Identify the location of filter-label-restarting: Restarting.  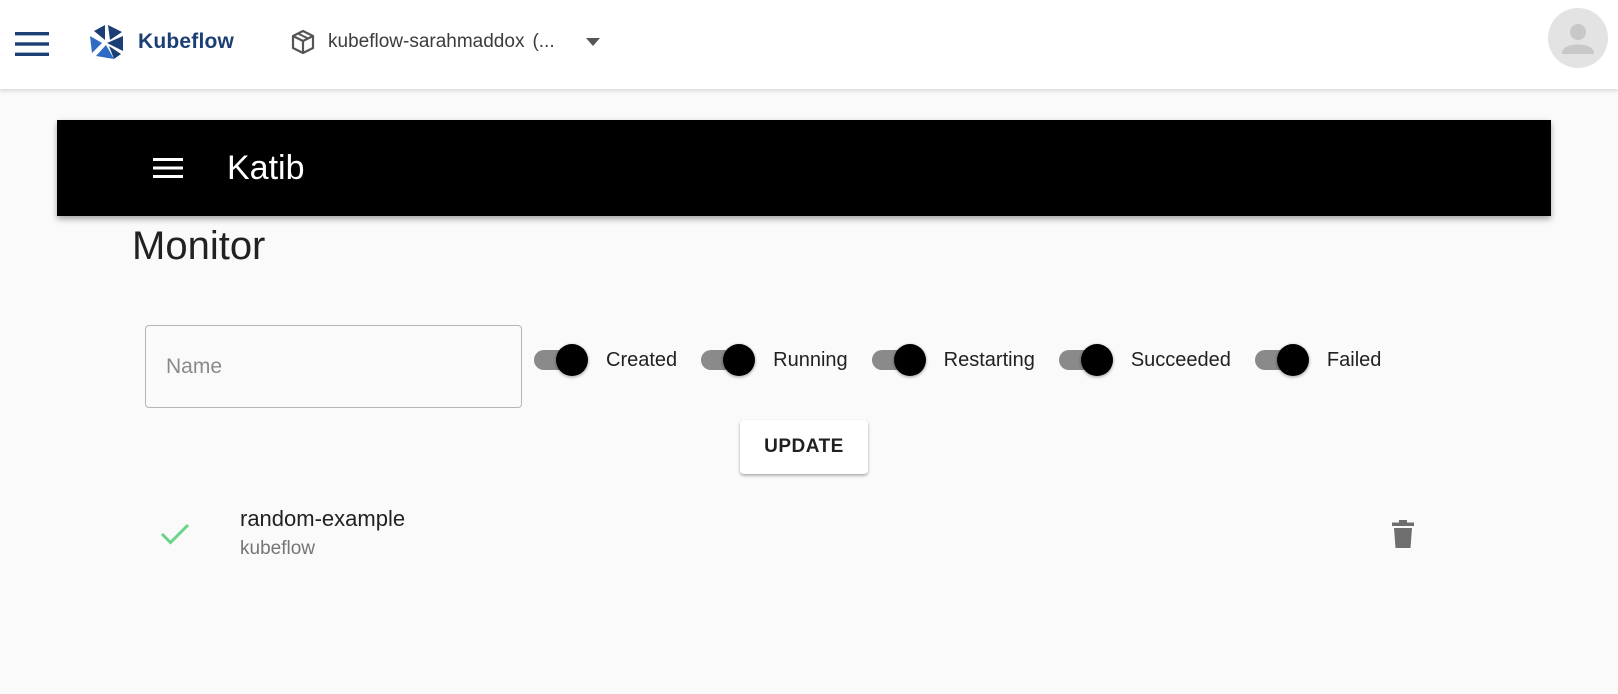
(989, 359).